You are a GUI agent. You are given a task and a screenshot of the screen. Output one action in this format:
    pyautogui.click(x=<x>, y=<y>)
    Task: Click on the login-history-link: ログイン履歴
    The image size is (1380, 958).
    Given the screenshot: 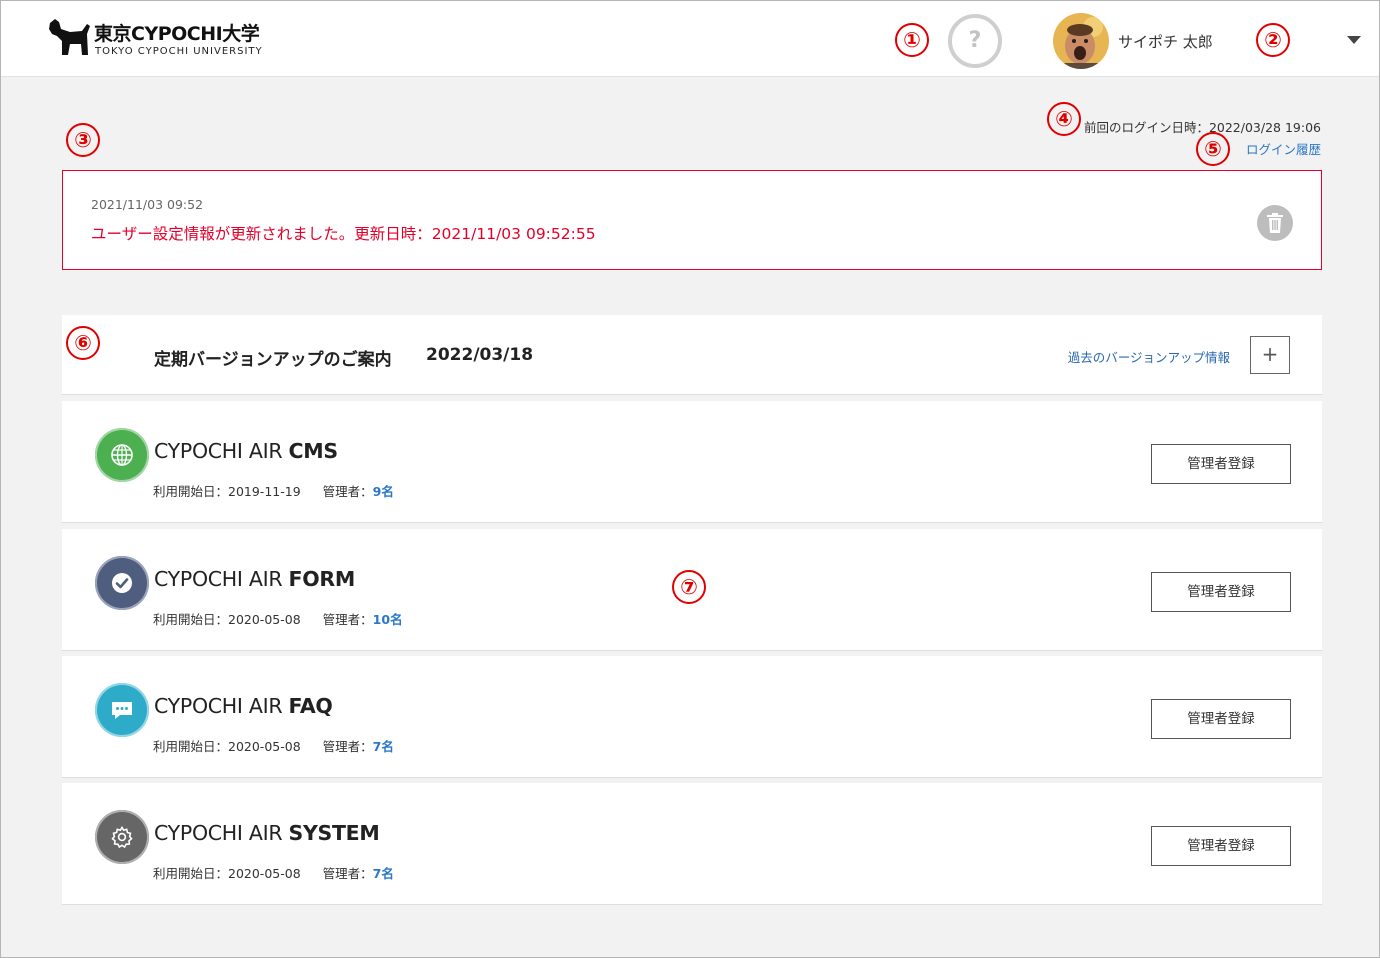 What is the action you would take?
    pyautogui.click(x=1283, y=148)
    